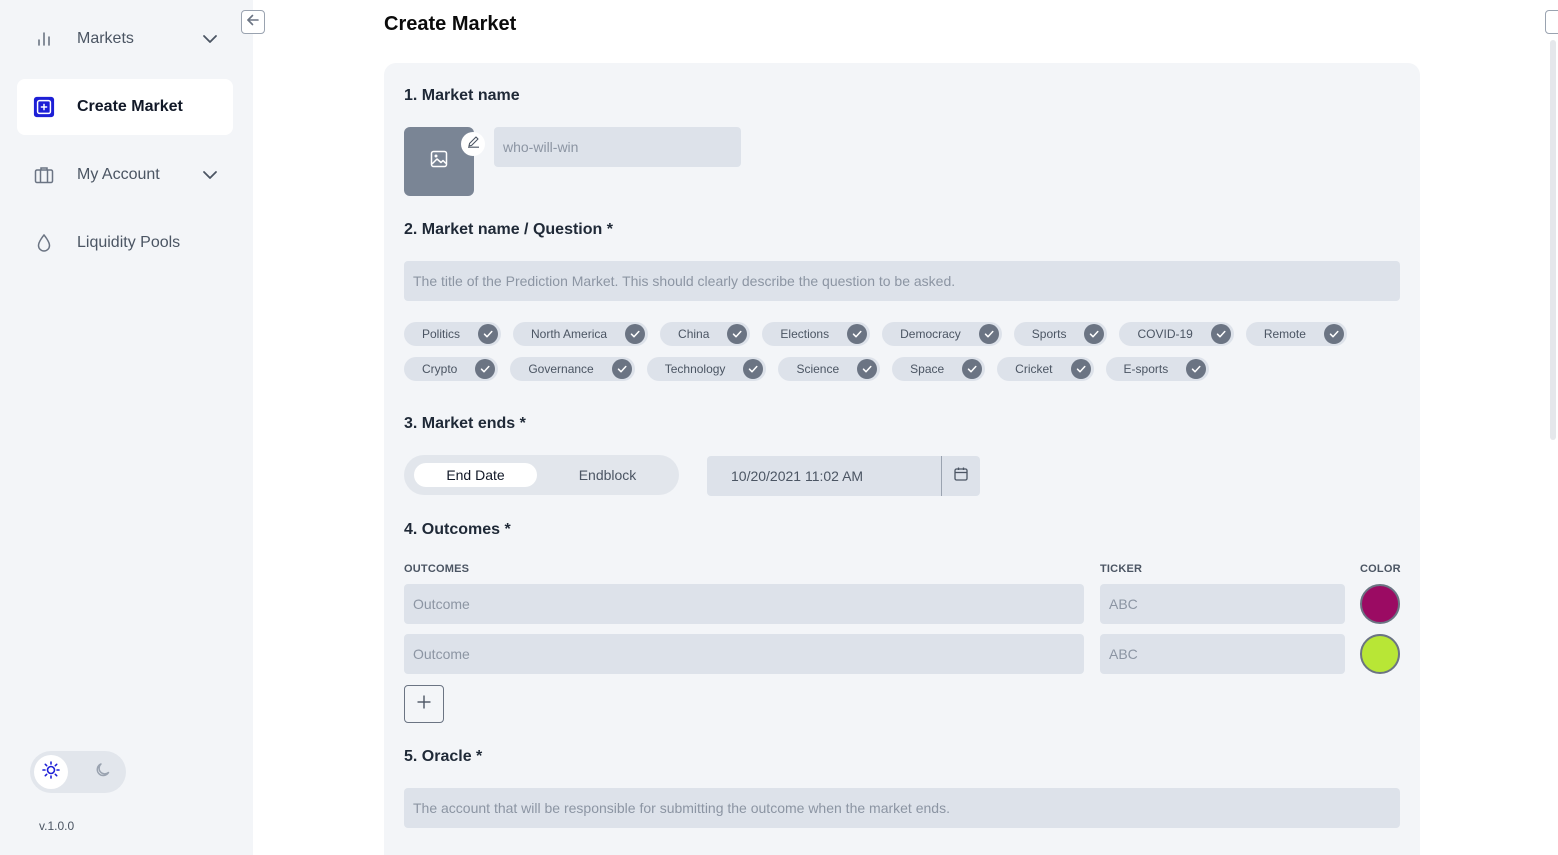 The width and height of the screenshot is (1558, 855). I want to click on tag-e-sports: E-sports, so click(1157, 369).